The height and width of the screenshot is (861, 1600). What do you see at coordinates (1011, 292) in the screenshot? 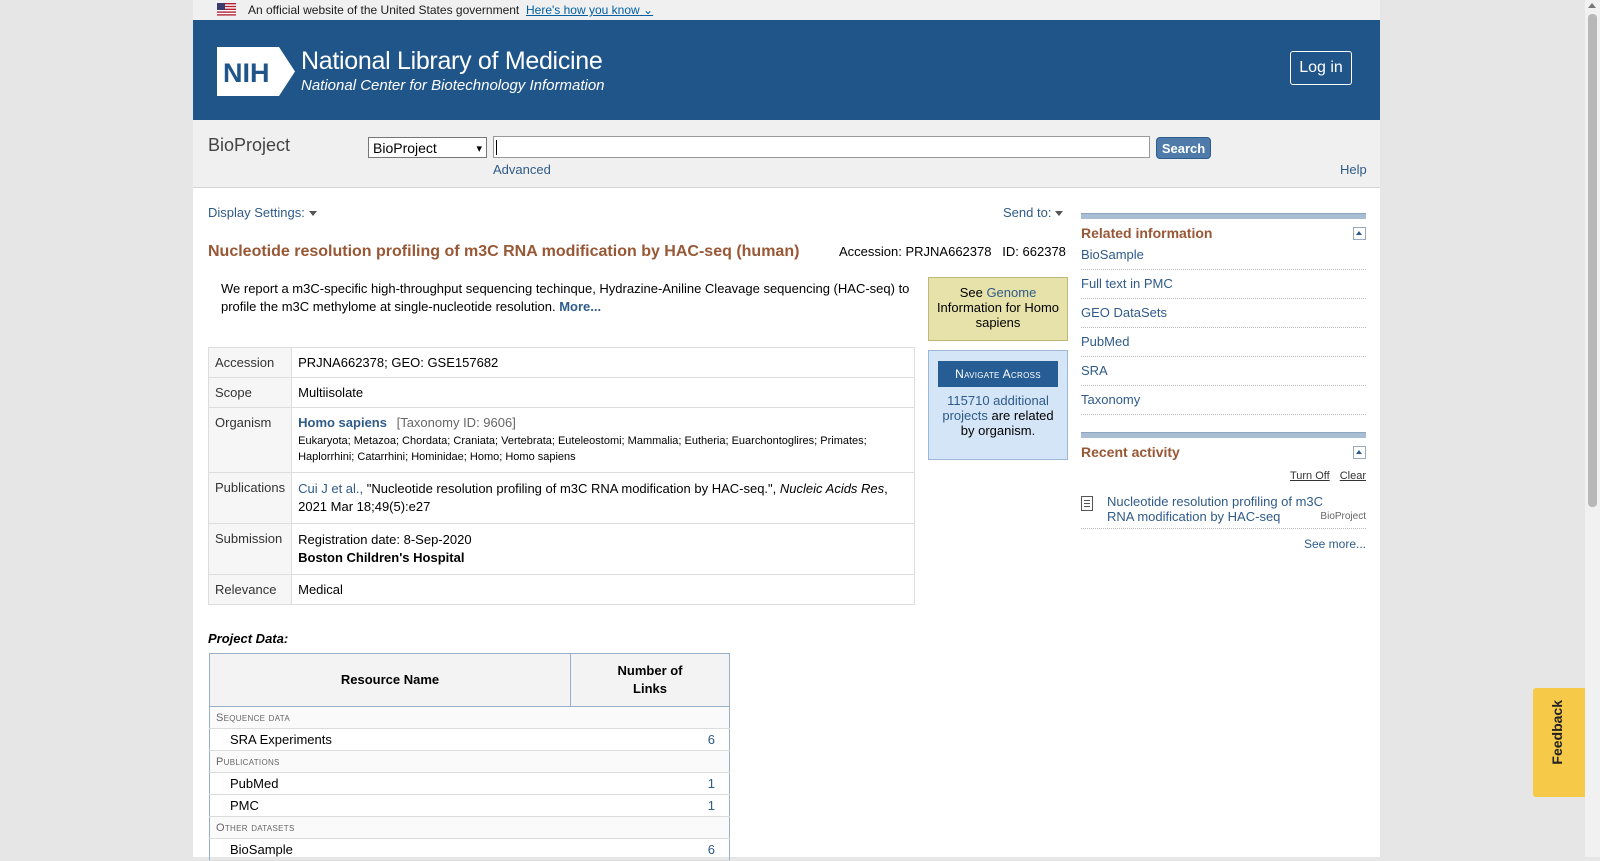
I see `genome-link: Genome` at bounding box center [1011, 292].